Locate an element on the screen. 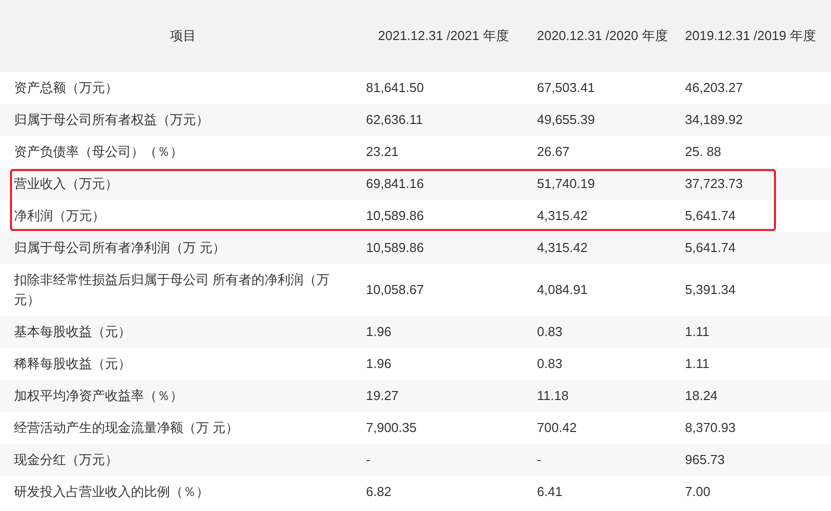  table-cell-text: 81,641.50 is located at coordinates (395, 88).